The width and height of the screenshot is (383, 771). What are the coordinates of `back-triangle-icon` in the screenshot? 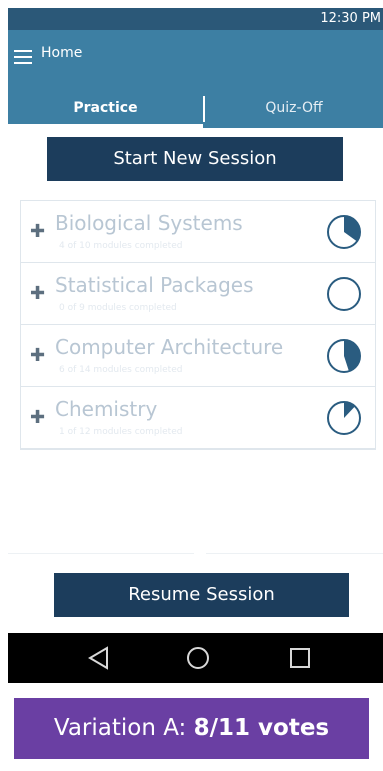 It's located at (99, 658).